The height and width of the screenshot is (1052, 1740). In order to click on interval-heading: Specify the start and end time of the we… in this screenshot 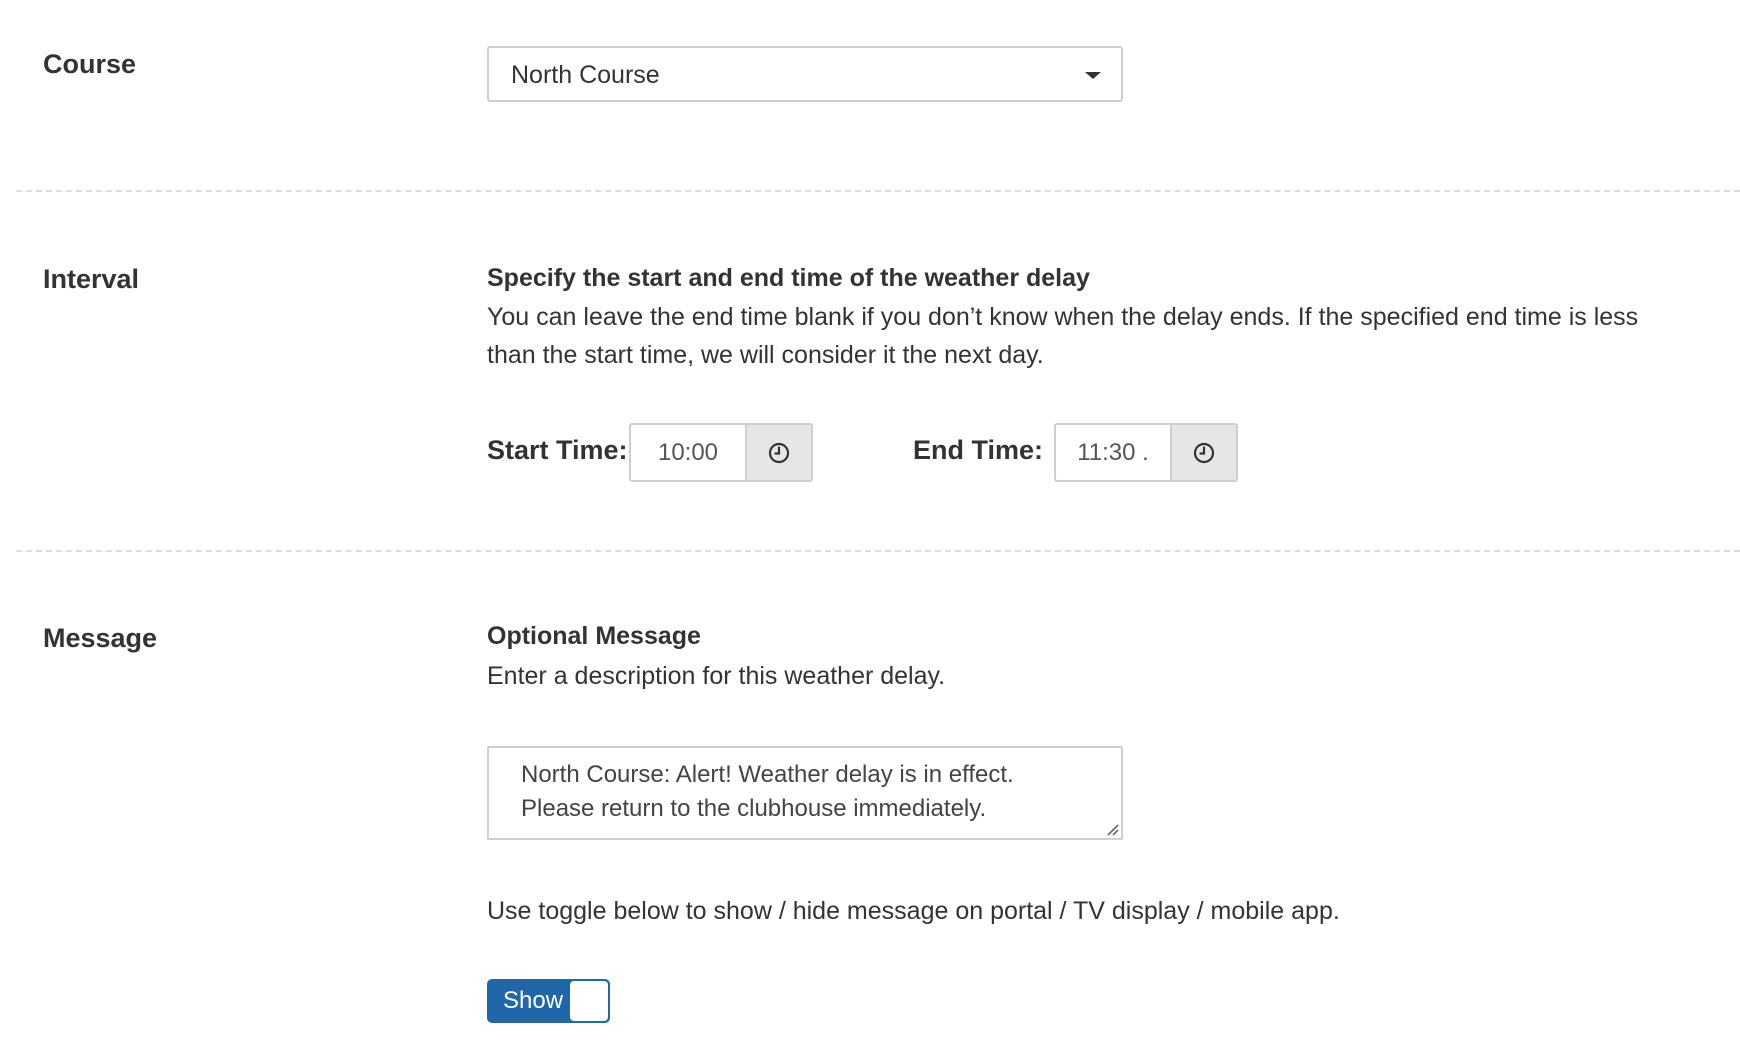, I will do `click(788, 278)`.